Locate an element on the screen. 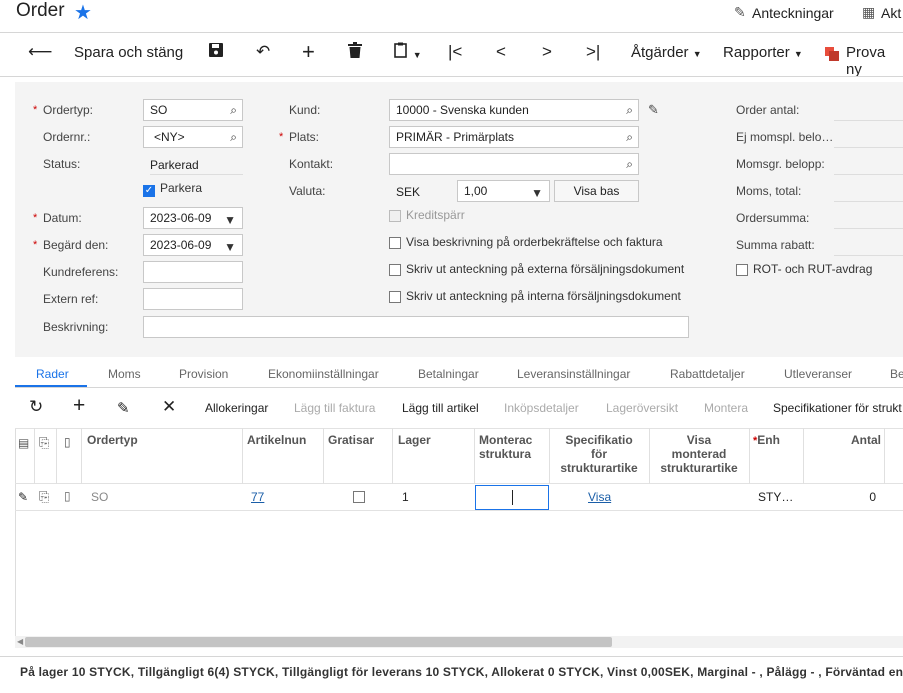 The height and width of the screenshot is (693, 903). add-row-icon: + is located at coordinates (79, 406).